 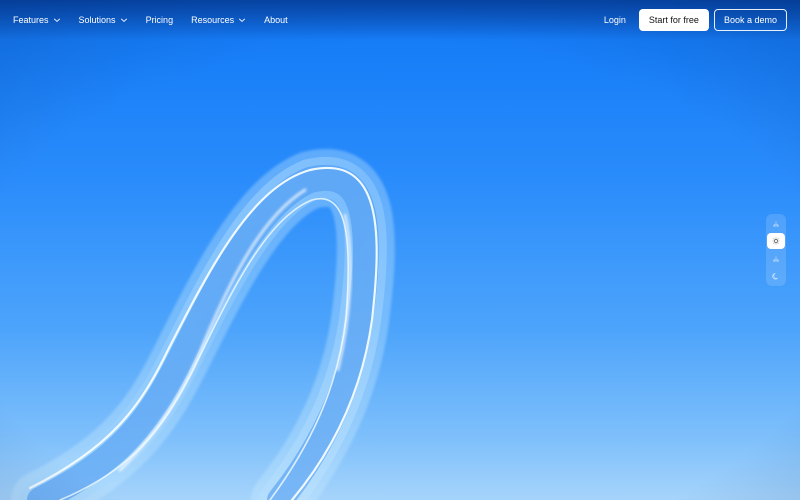 What do you see at coordinates (97, 20) in the screenshot?
I see `nav-item-label: Solutions` at bounding box center [97, 20].